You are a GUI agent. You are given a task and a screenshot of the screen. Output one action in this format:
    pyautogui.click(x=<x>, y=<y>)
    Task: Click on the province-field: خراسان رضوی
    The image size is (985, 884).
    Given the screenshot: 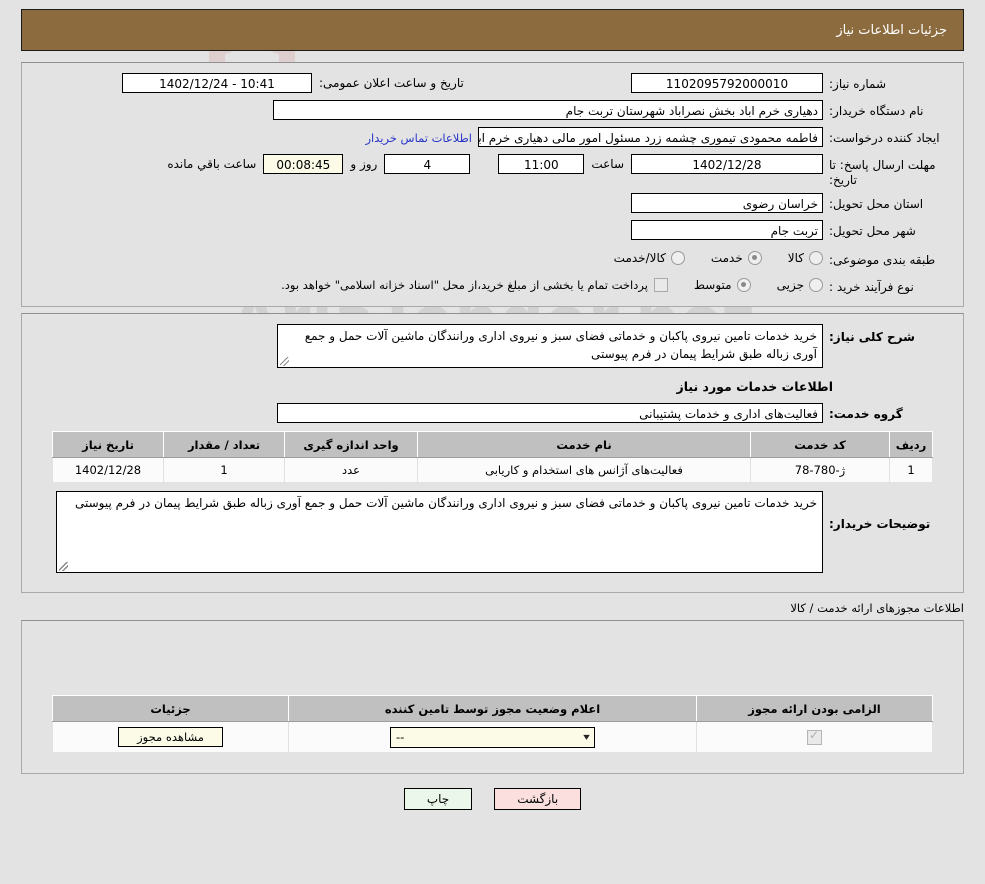 What is the action you would take?
    pyautogui.click(x=727, y=203)
    